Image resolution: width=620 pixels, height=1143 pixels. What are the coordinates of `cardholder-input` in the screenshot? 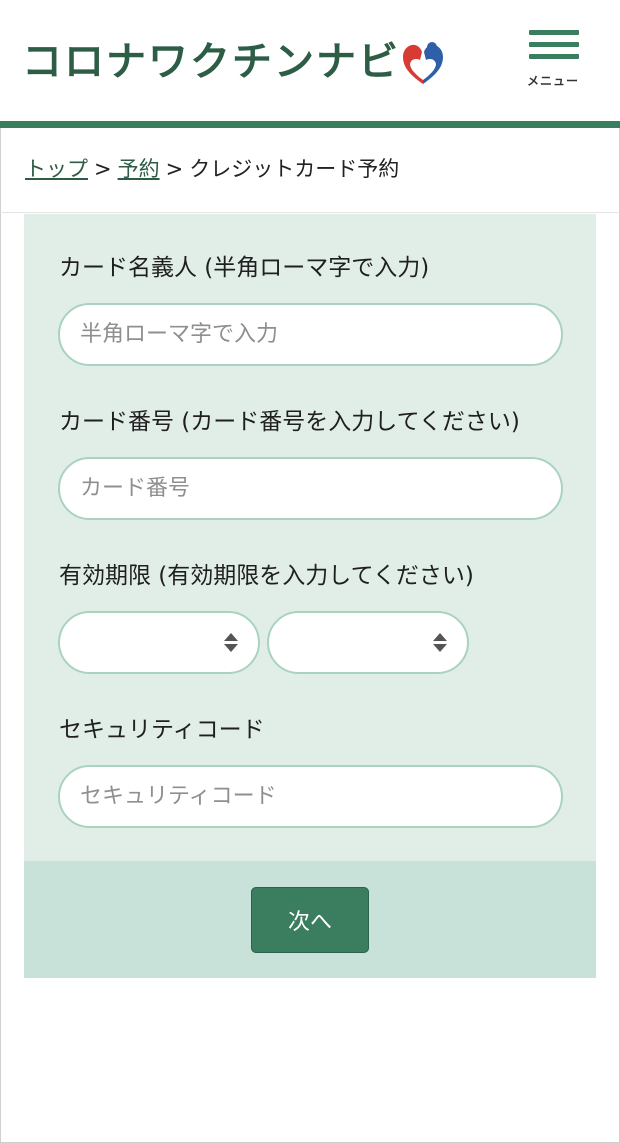 It's located at (310, 334).